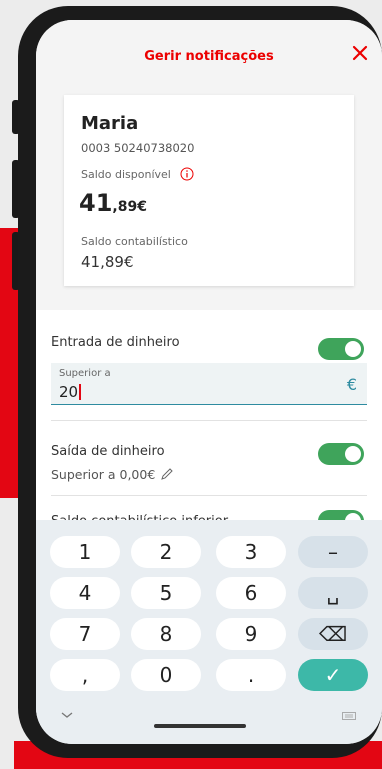  I want to click on page-title: Gerir notificações, so click(209, 56).